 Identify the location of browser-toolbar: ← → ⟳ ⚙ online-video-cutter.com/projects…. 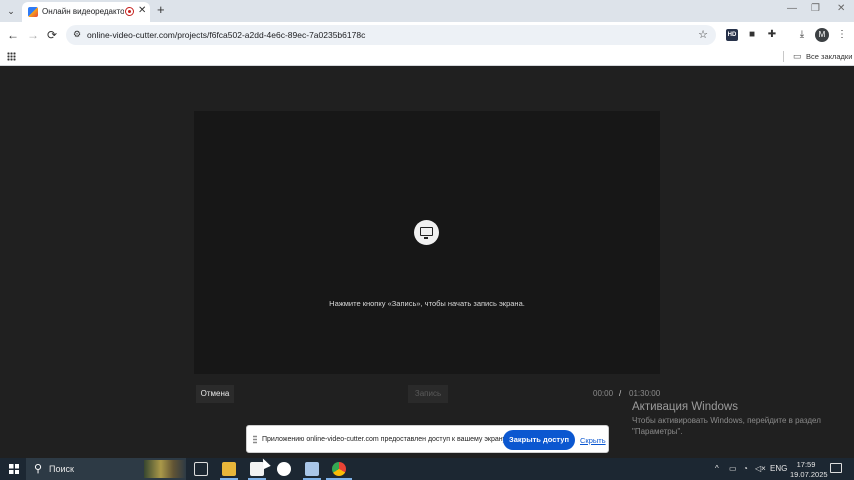
(427, 35).